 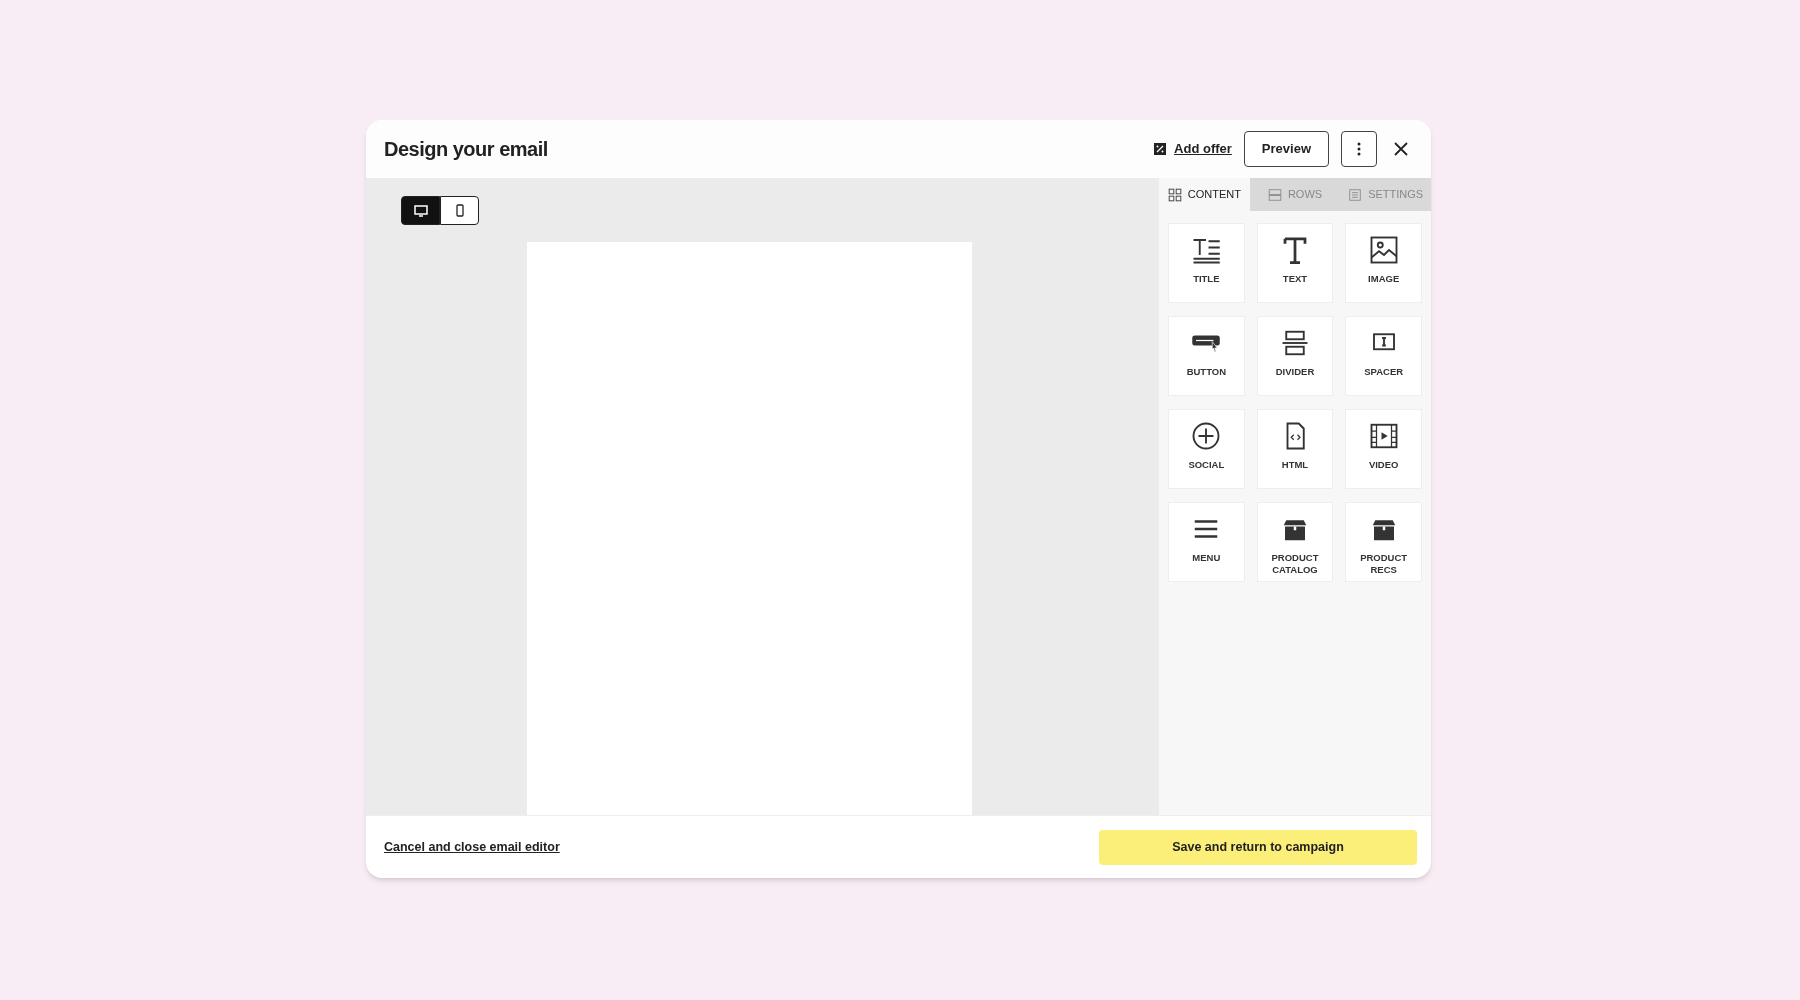 I want to click on circle-plus-icon, so click(x=1206, y=436).